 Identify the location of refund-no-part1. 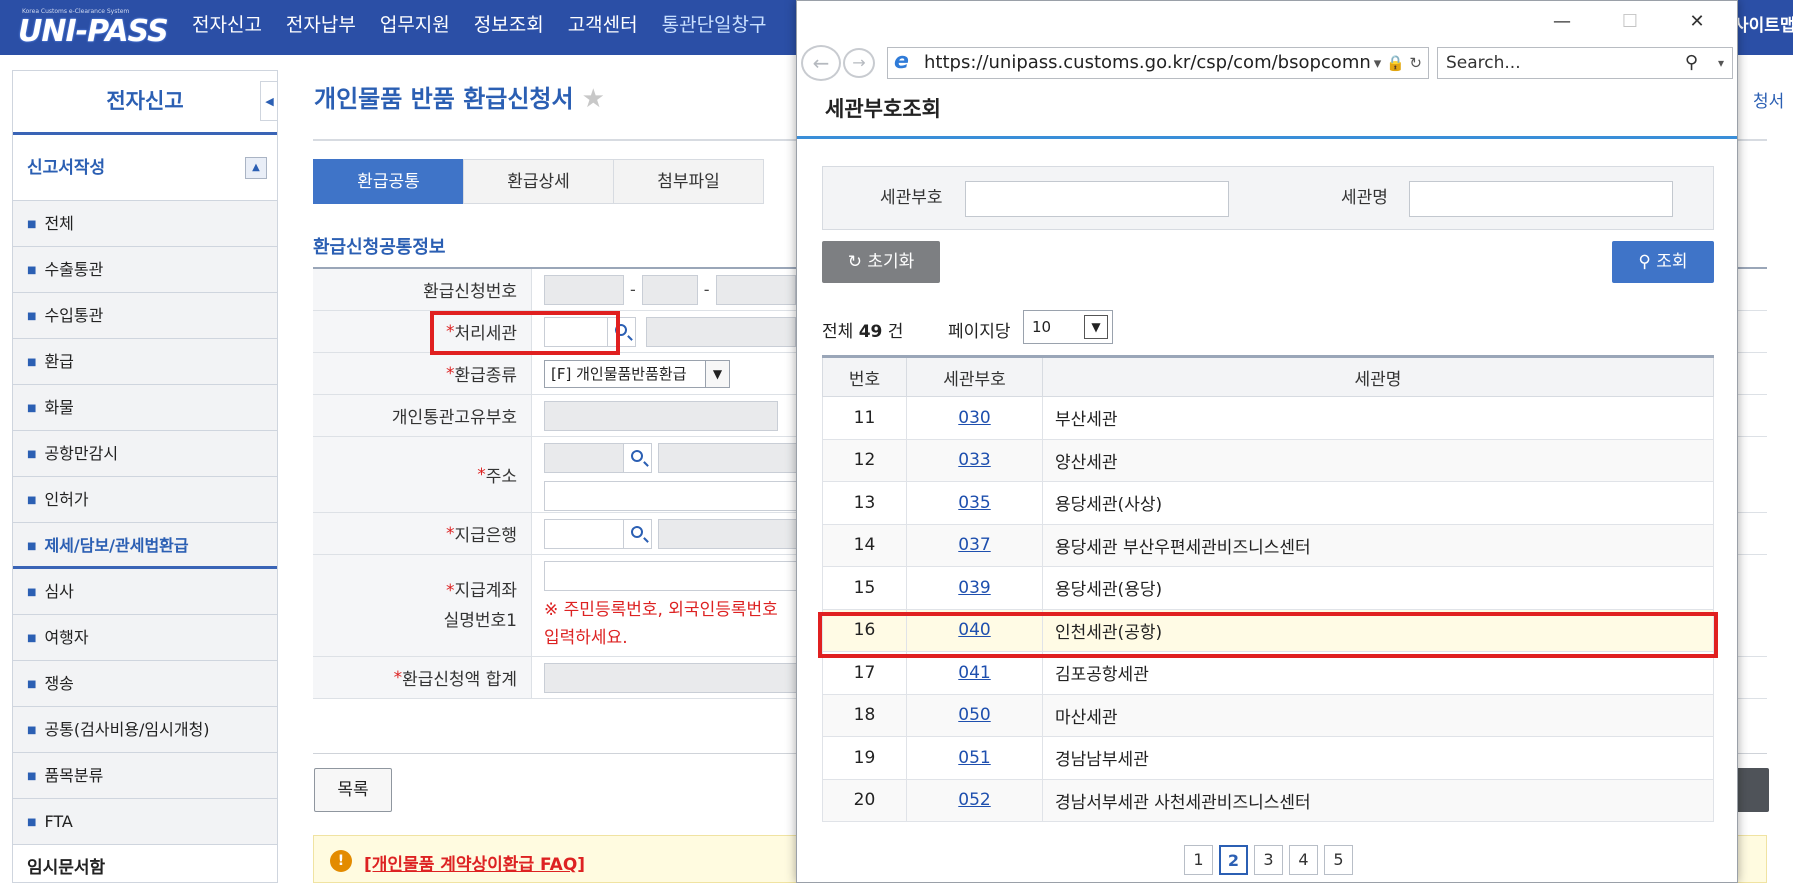
(584, 289).